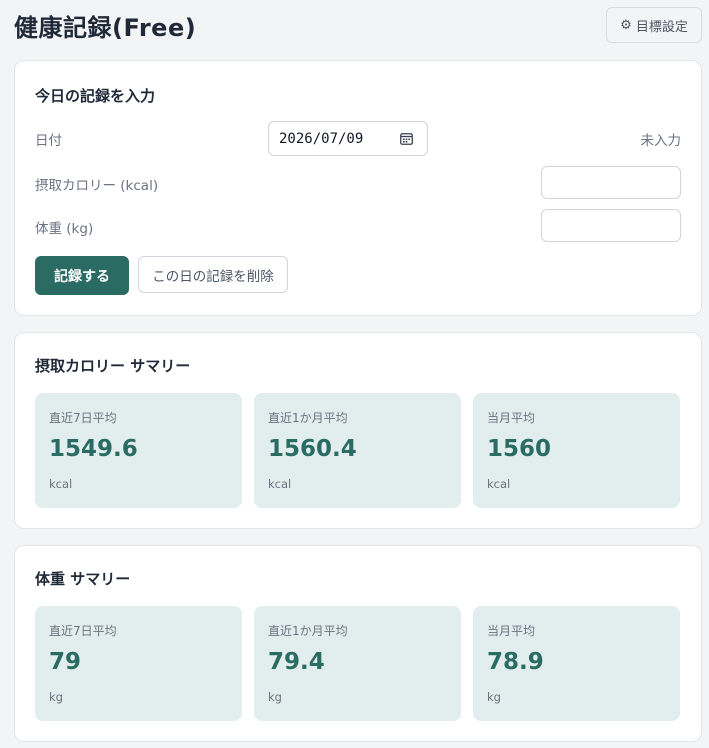  I want to click on delete-record-button: この日の記録を削除, so click(213, 274).